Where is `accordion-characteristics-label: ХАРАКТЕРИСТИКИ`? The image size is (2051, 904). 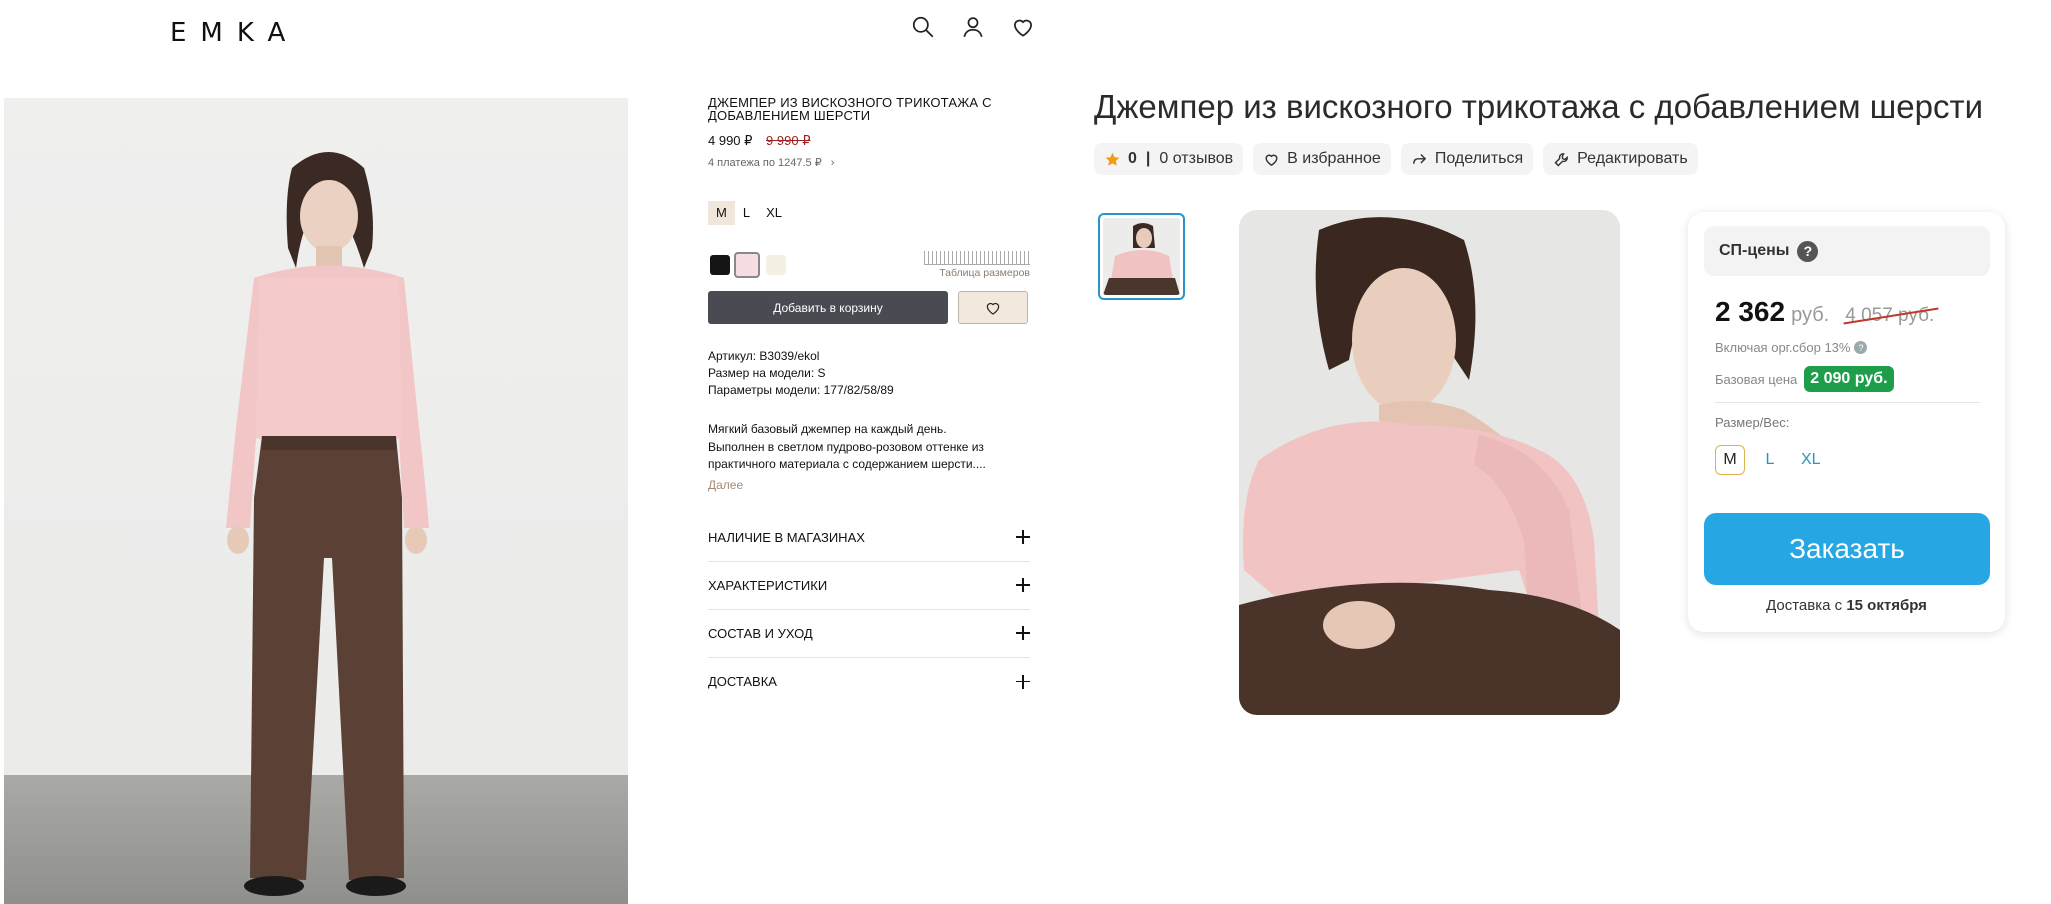 accordion-characteristics-label: ХАРАКТЕРИСТИКИ is located at coordinates (768, 585).